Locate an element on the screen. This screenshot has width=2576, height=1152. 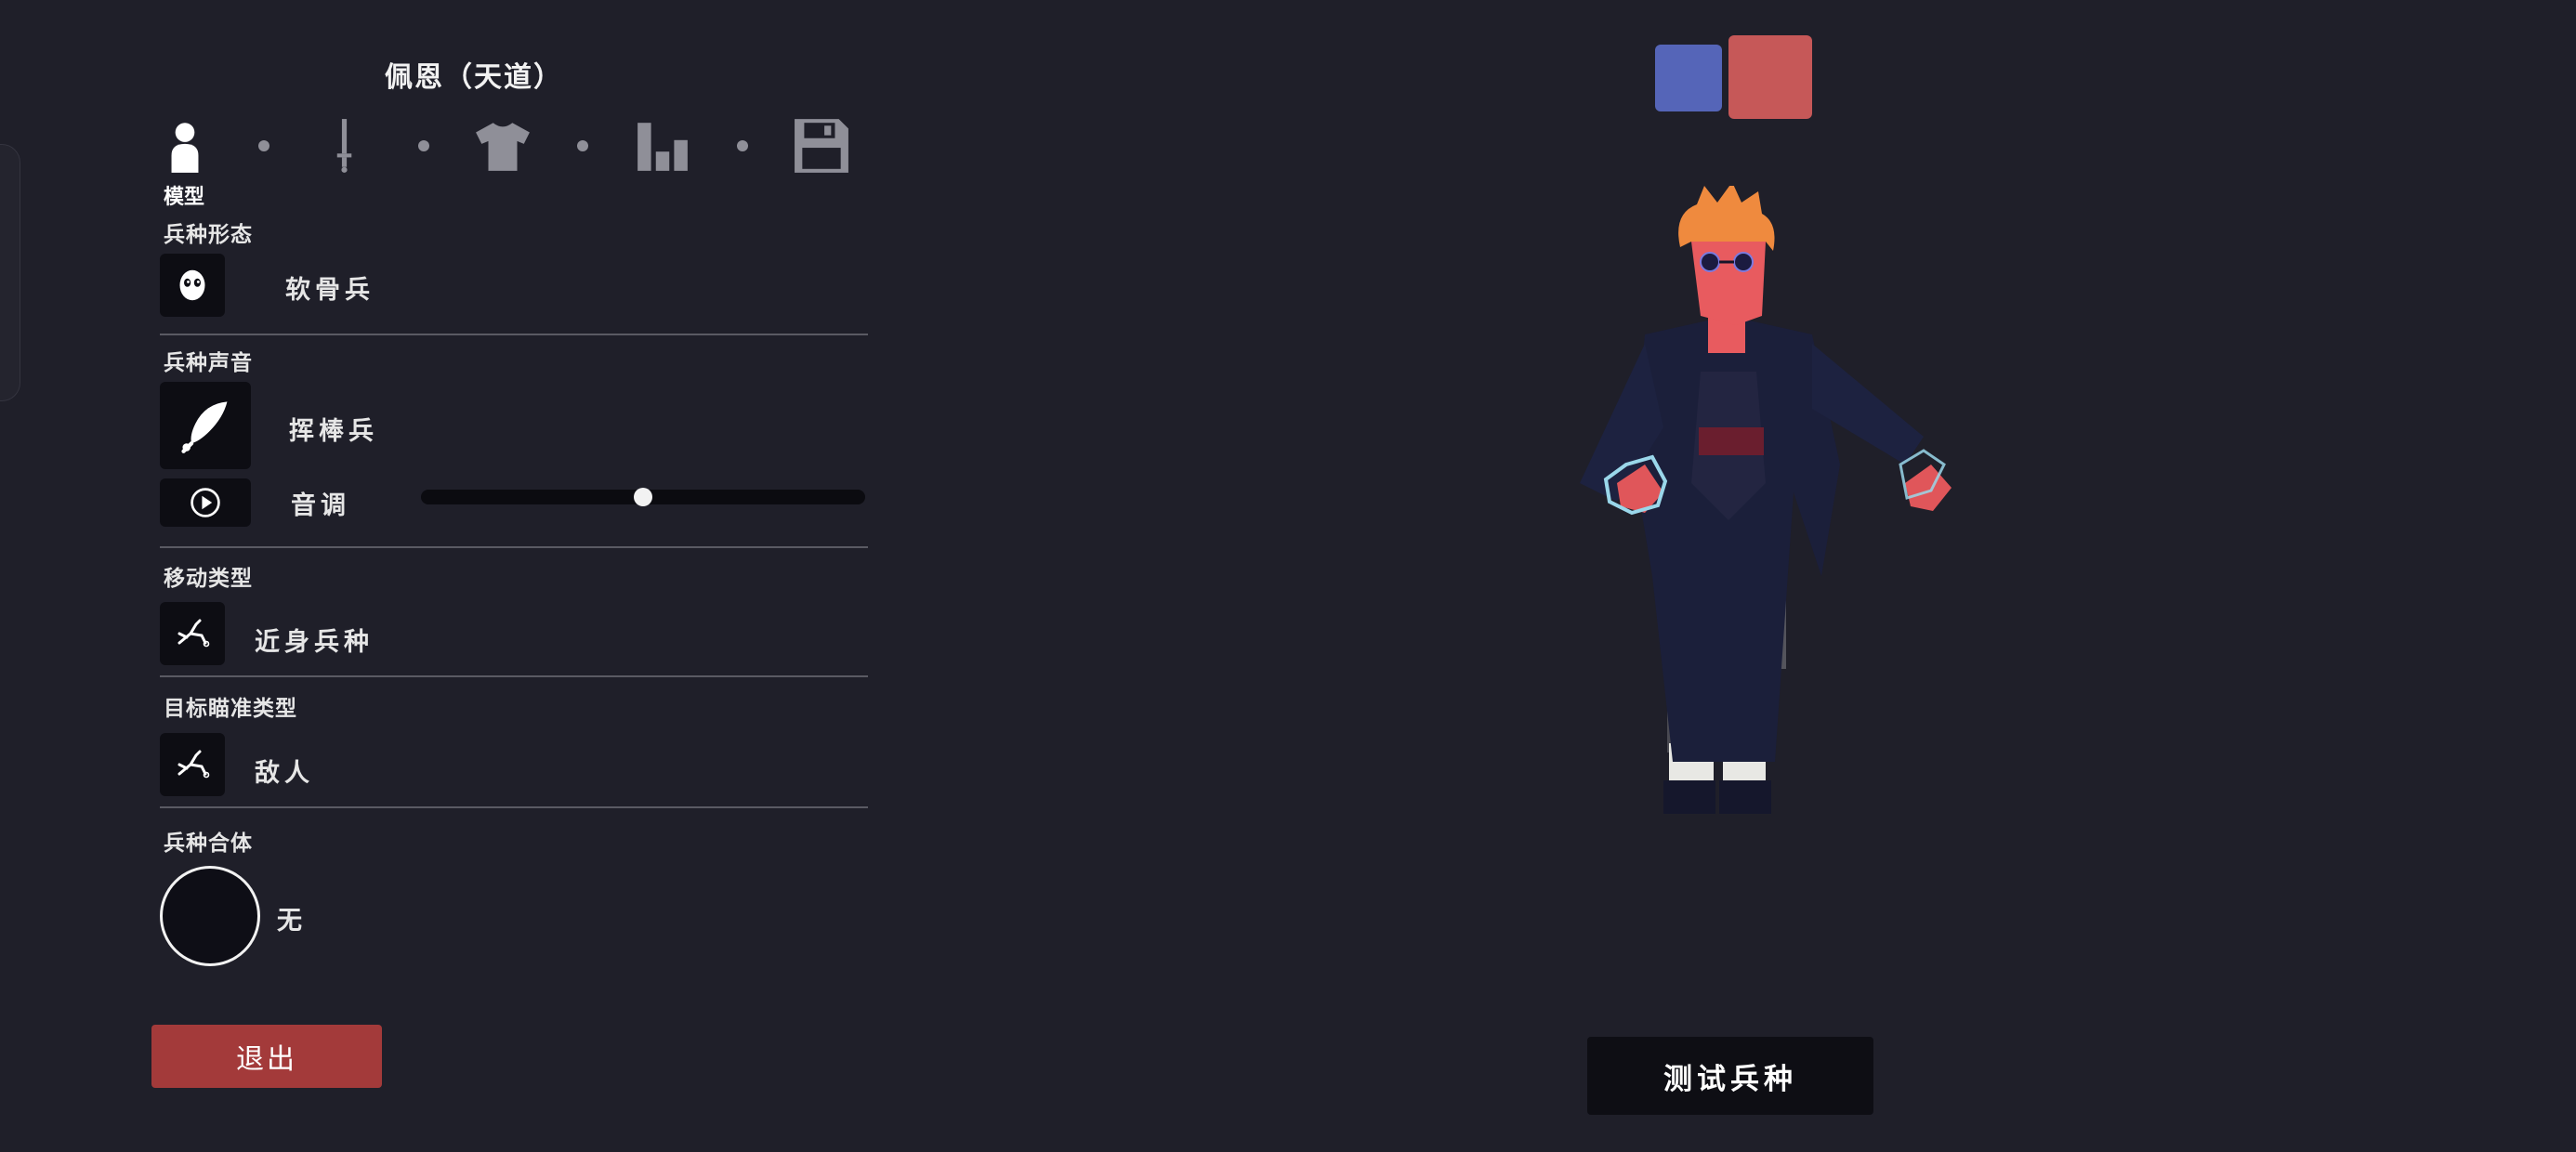
tab-weapons is located at coordinates (344, 146).